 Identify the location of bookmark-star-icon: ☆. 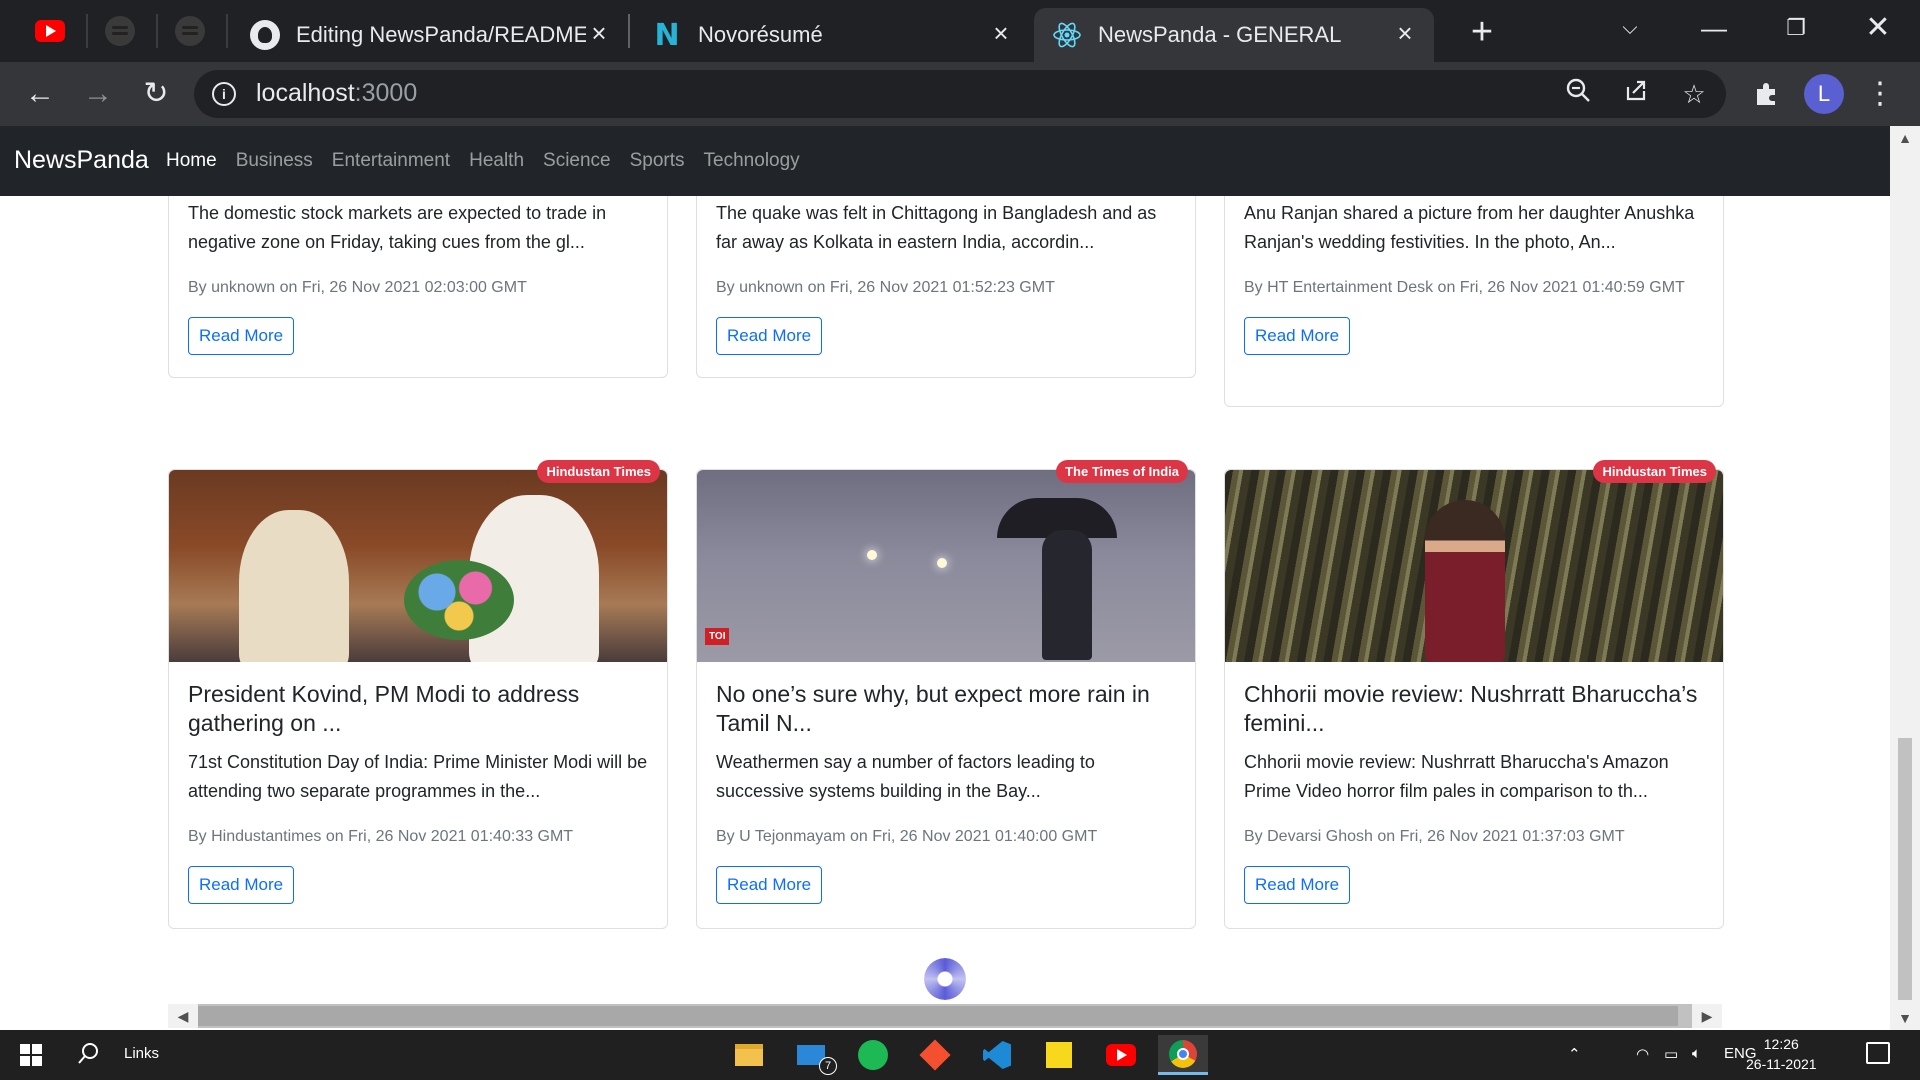
(1694, 94).